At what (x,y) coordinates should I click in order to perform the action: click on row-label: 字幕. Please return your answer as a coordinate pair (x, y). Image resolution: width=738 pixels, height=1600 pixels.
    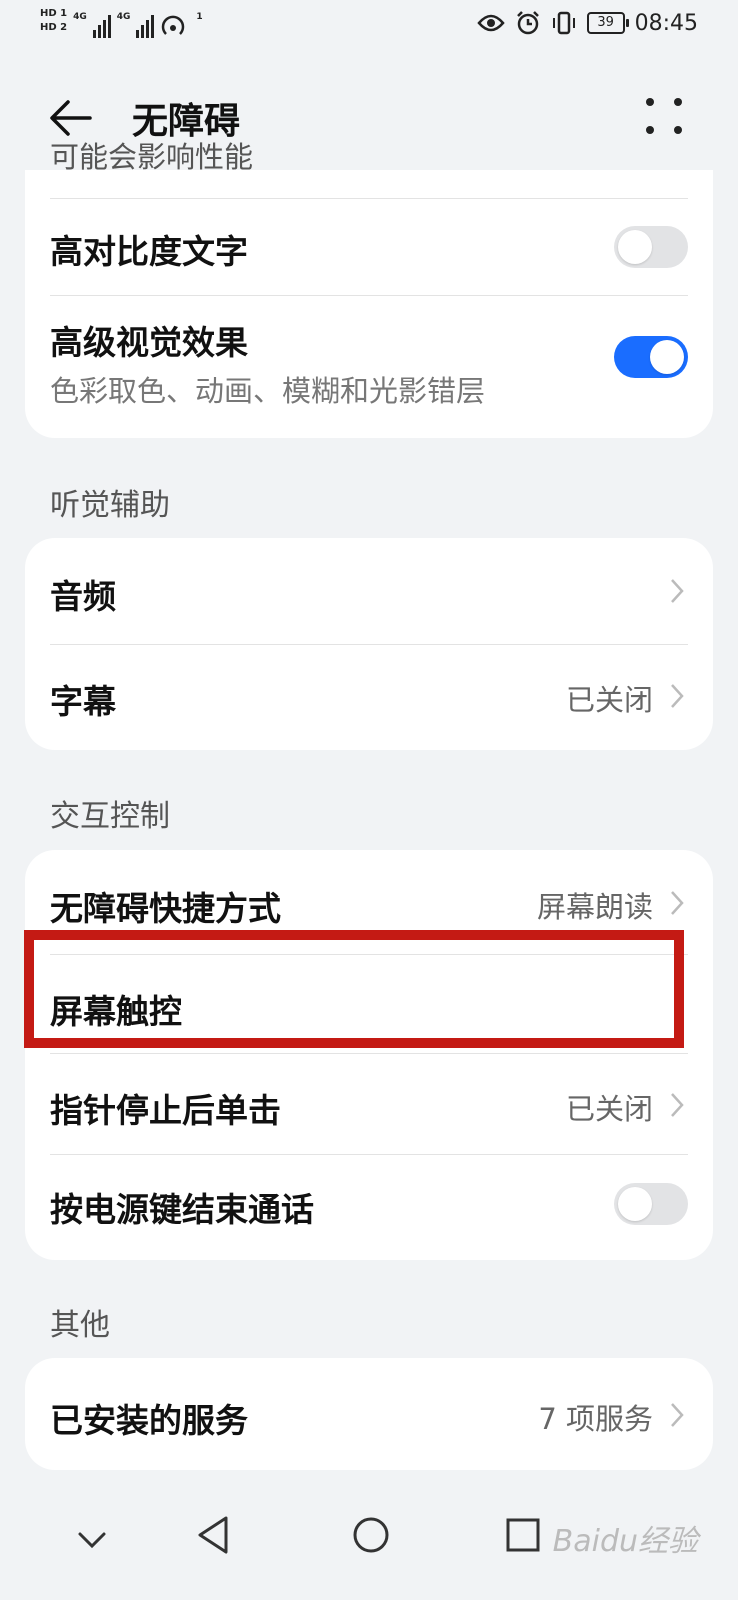
    Looking at the image, I should click on (83, 701).